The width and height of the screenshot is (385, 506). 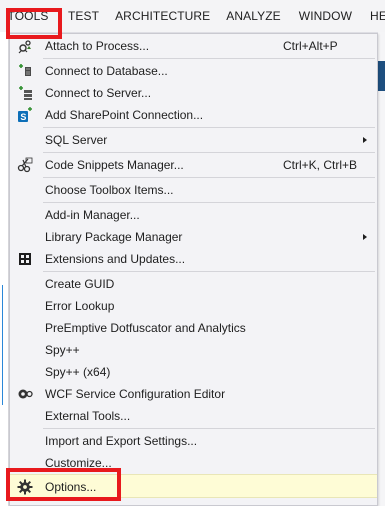 What do you see at coordinates (381, 76) in the screenshot?
I see `editor-scroll-marker` at bounding box center [381, 76].